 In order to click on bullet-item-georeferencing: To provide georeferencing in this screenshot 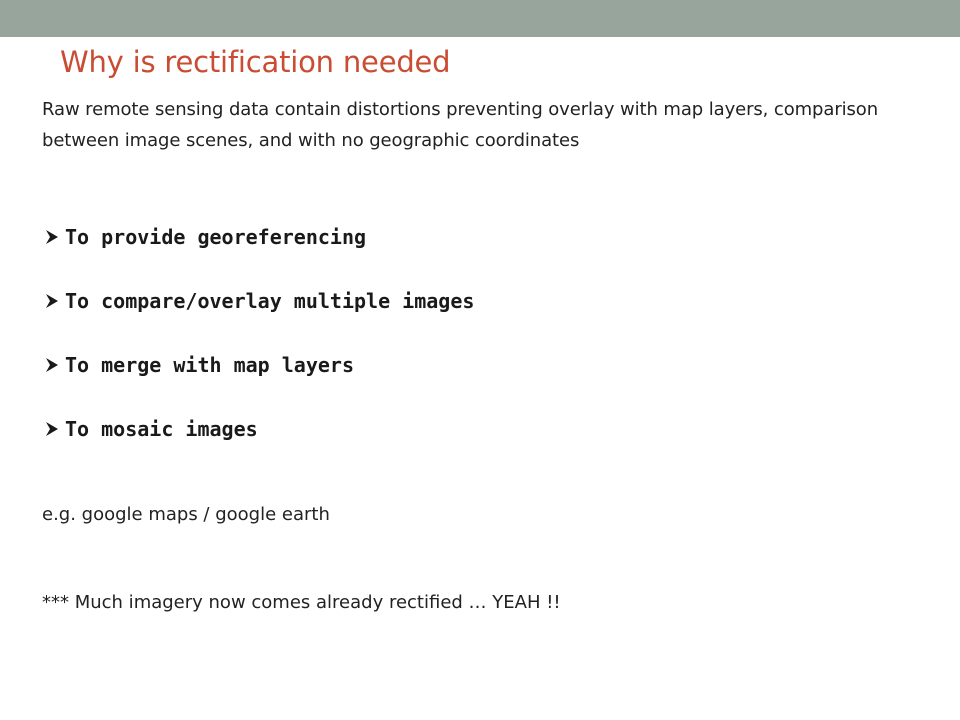, I will do `click(259, 237)`.